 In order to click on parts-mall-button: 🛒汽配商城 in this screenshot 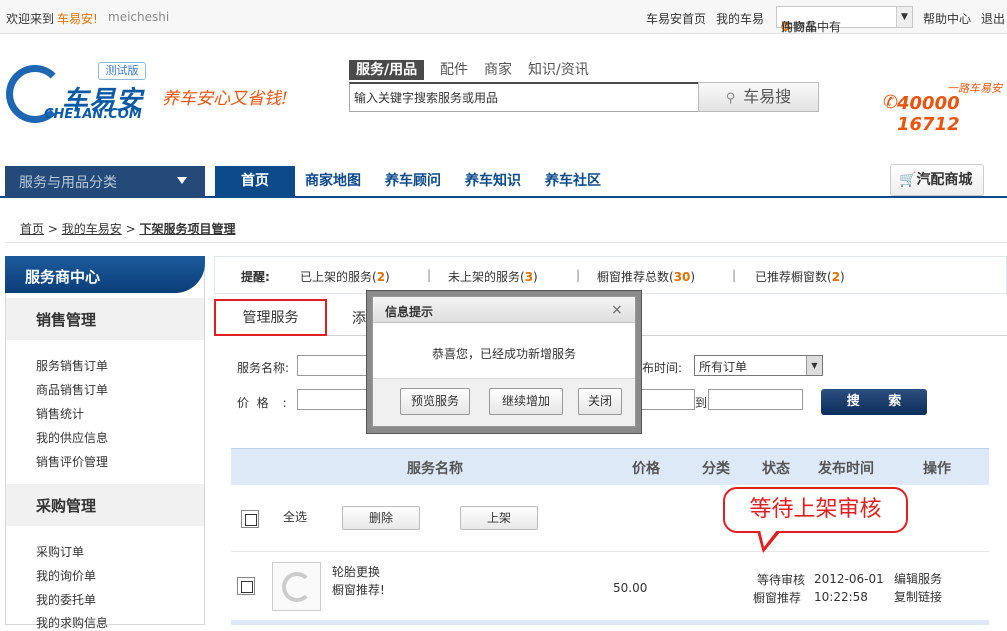, I will do `click(937, 180)`.